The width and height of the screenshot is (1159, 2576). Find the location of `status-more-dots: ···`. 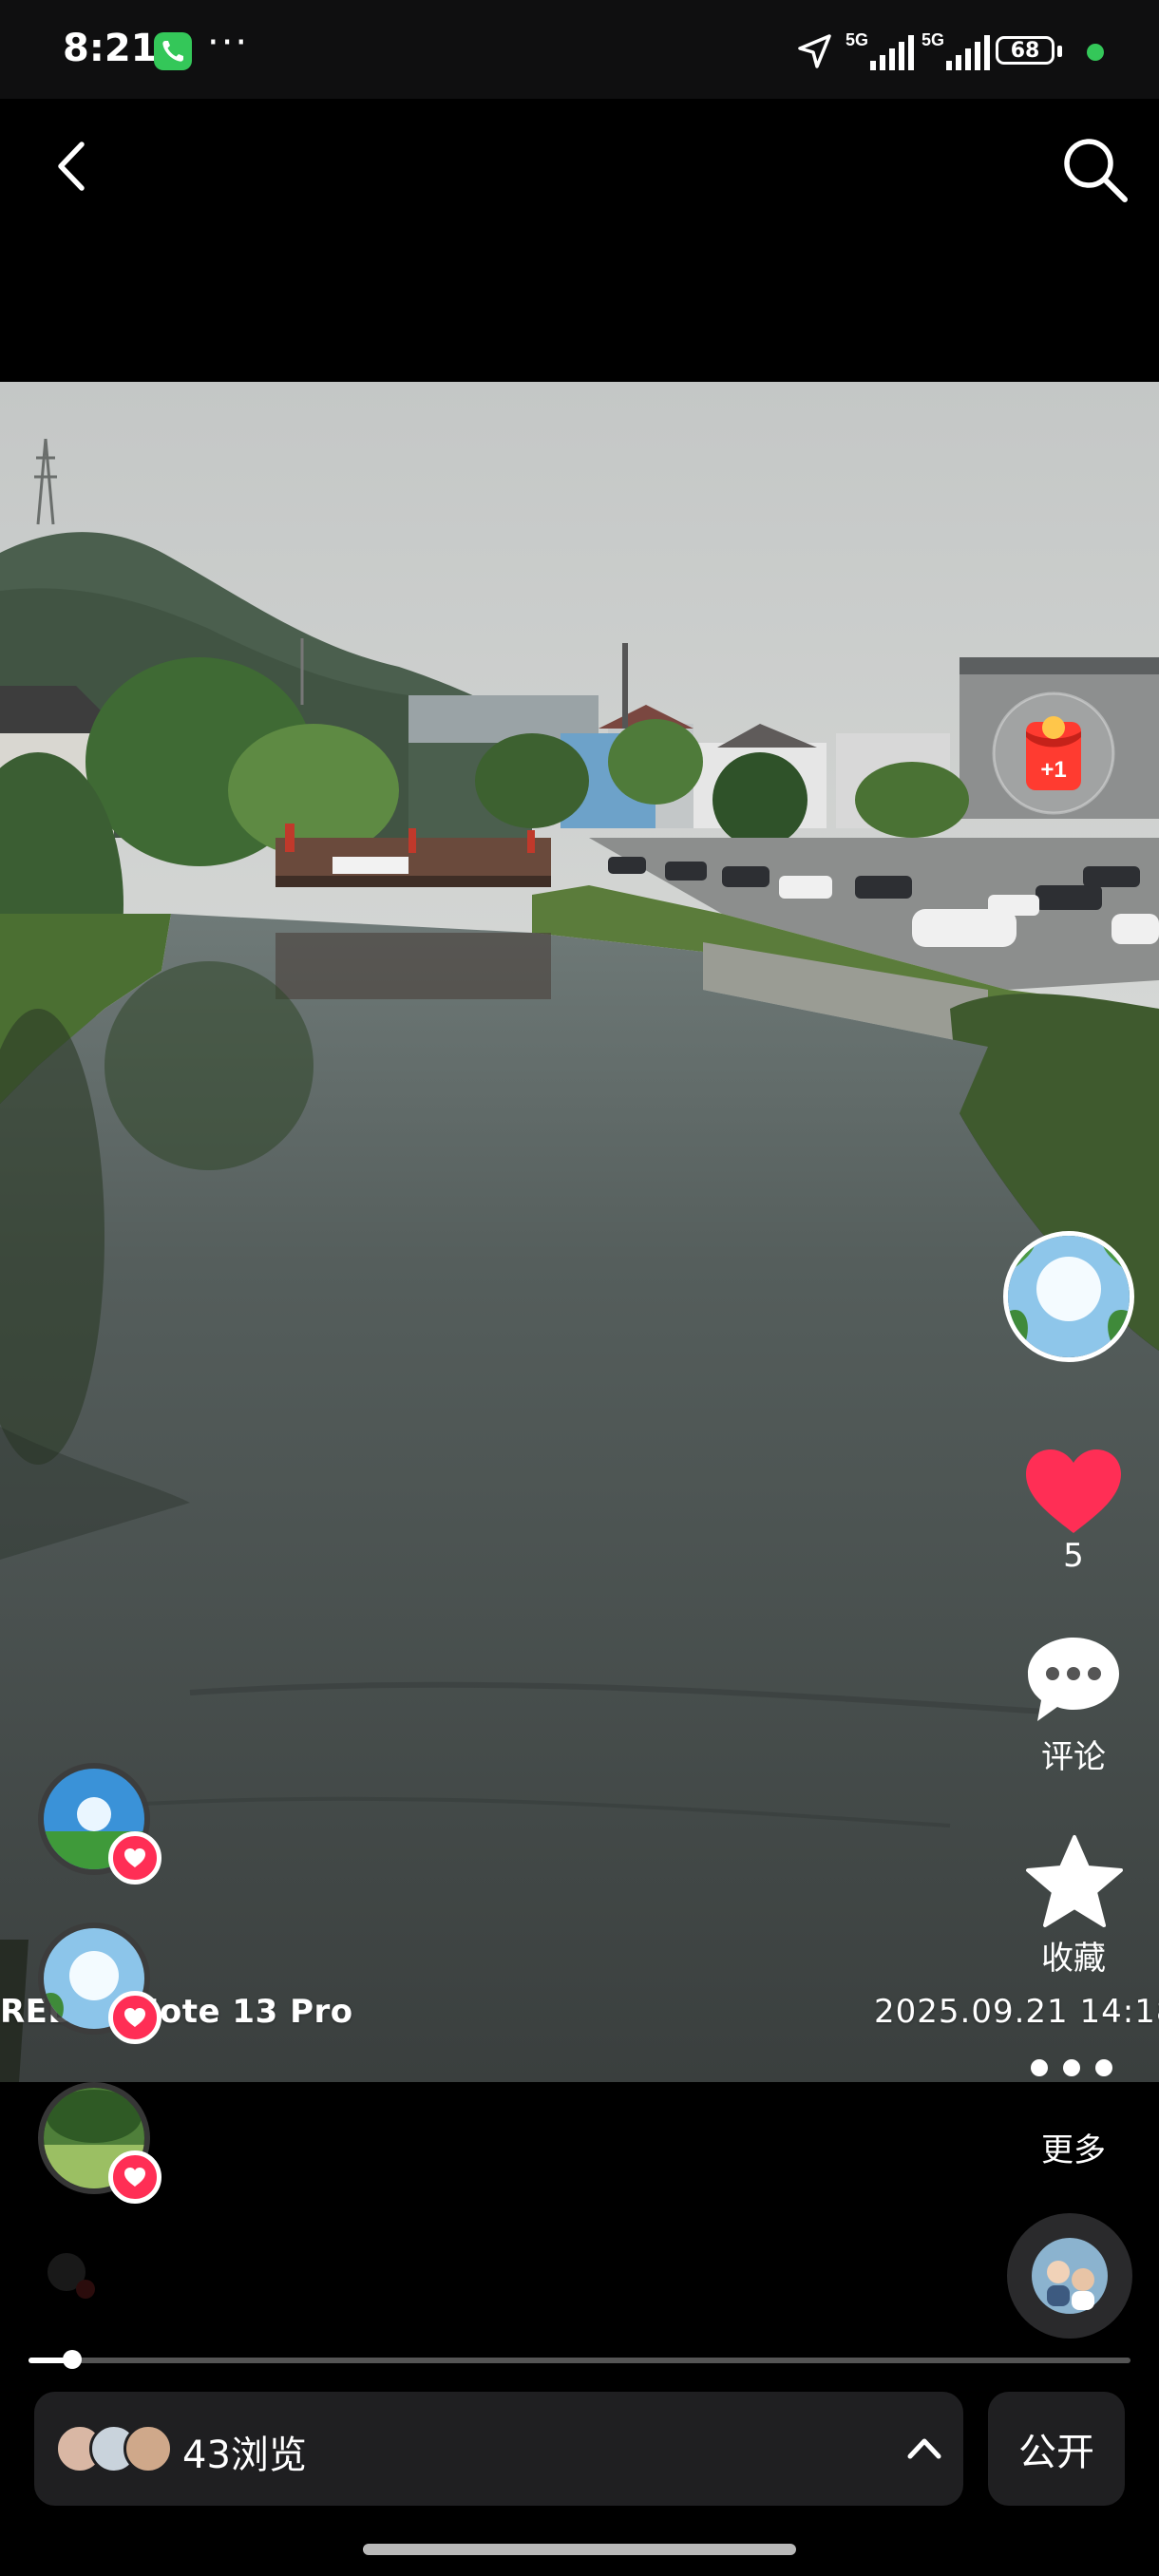

status-more-dots: ··· is located at coordinates (228, 43).